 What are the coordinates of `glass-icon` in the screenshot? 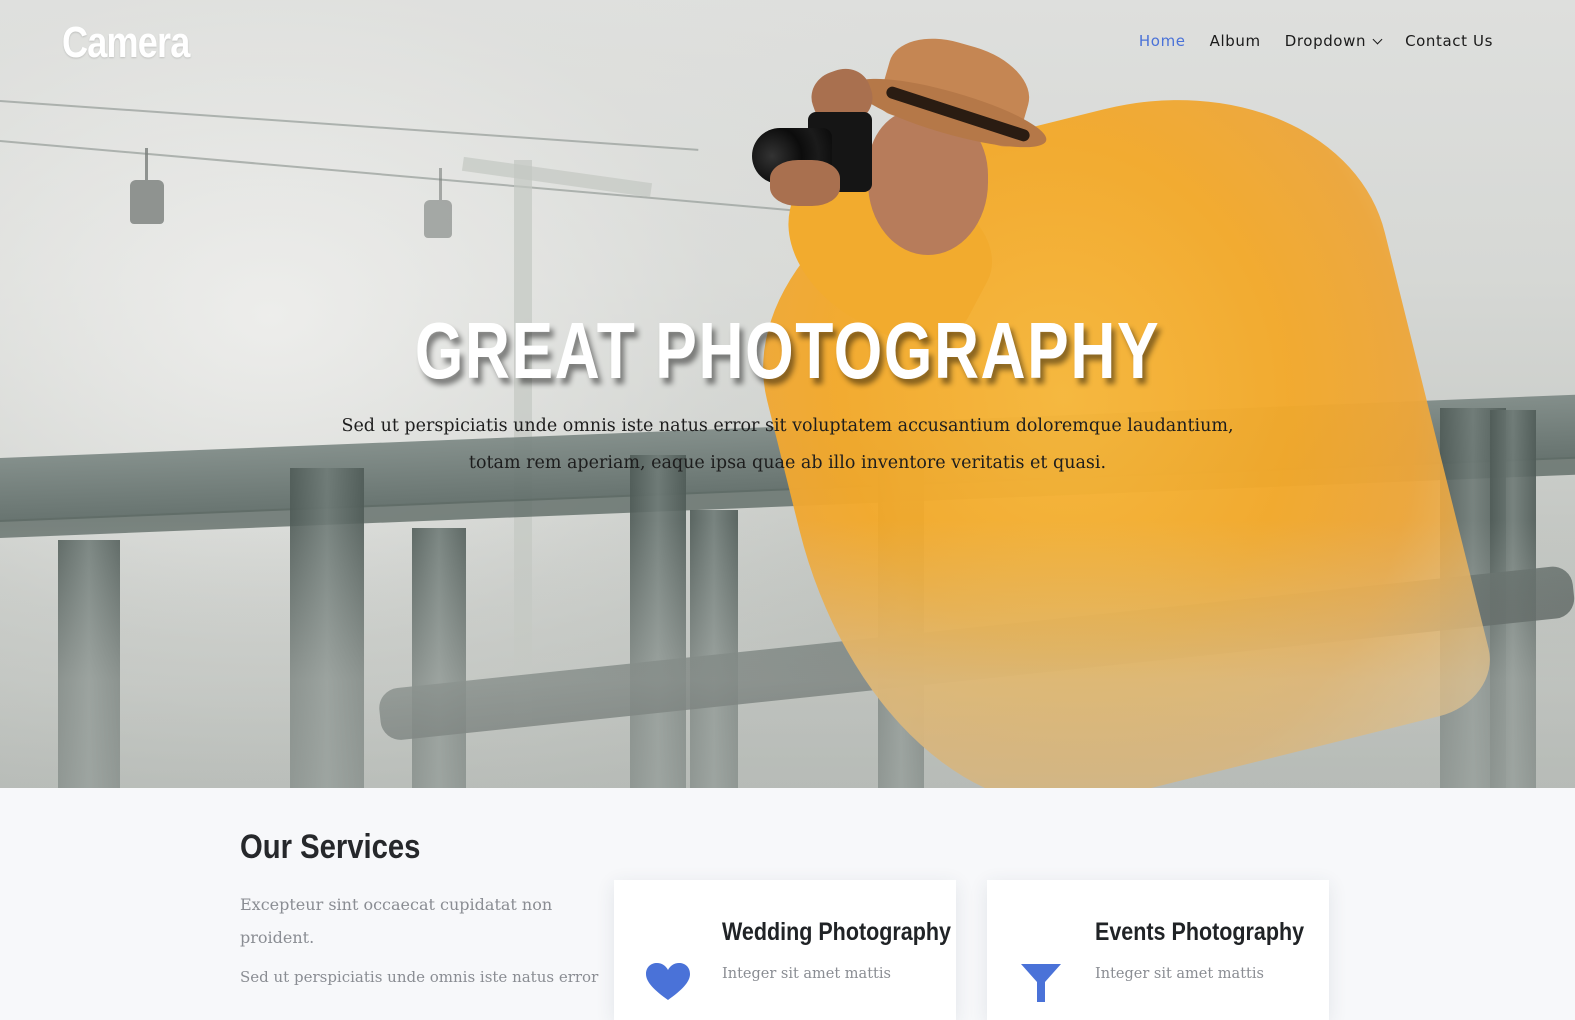 It's located at (1041, 983).